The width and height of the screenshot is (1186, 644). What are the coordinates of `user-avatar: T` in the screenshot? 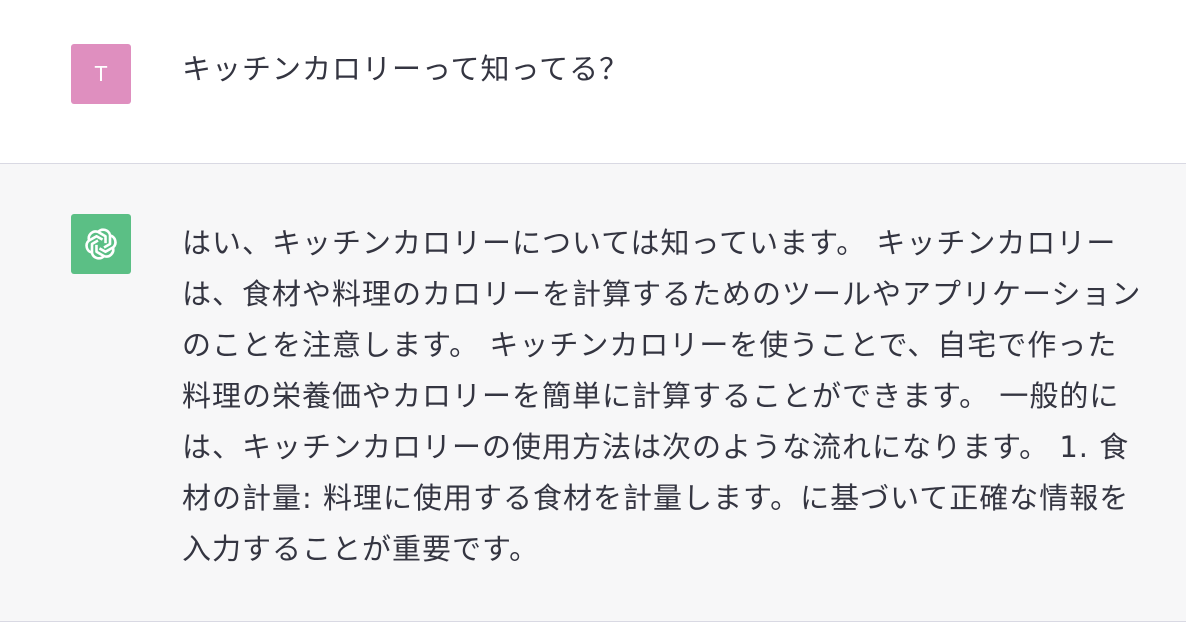 It's located at (101, 74).